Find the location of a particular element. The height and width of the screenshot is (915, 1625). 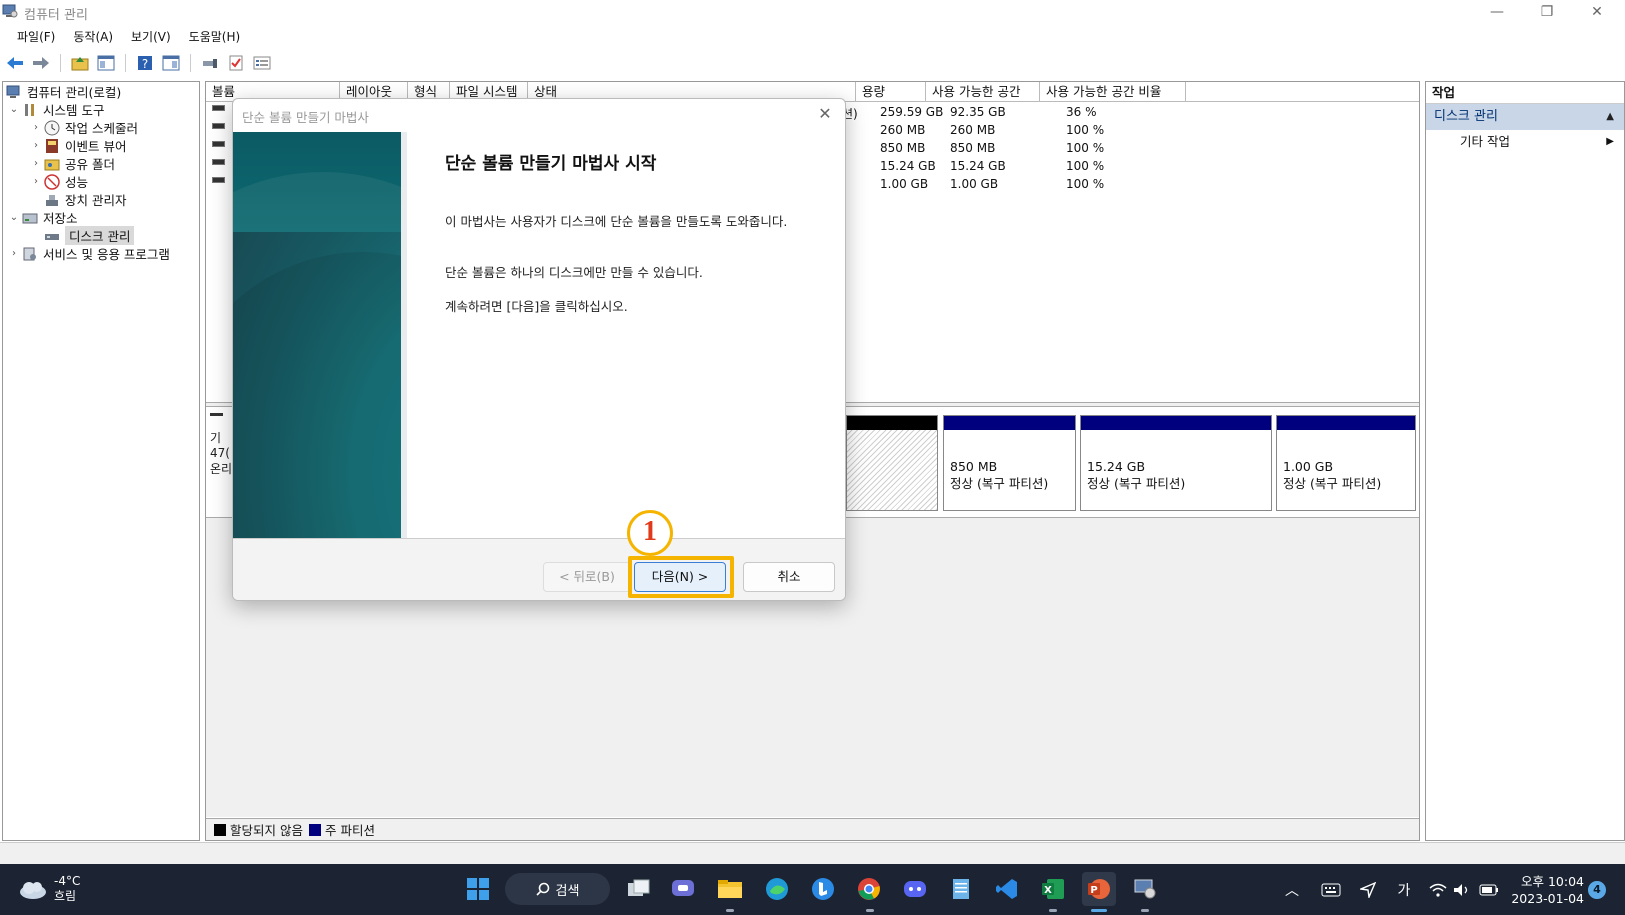

checklist-icon is located at coordinates (236, 63).